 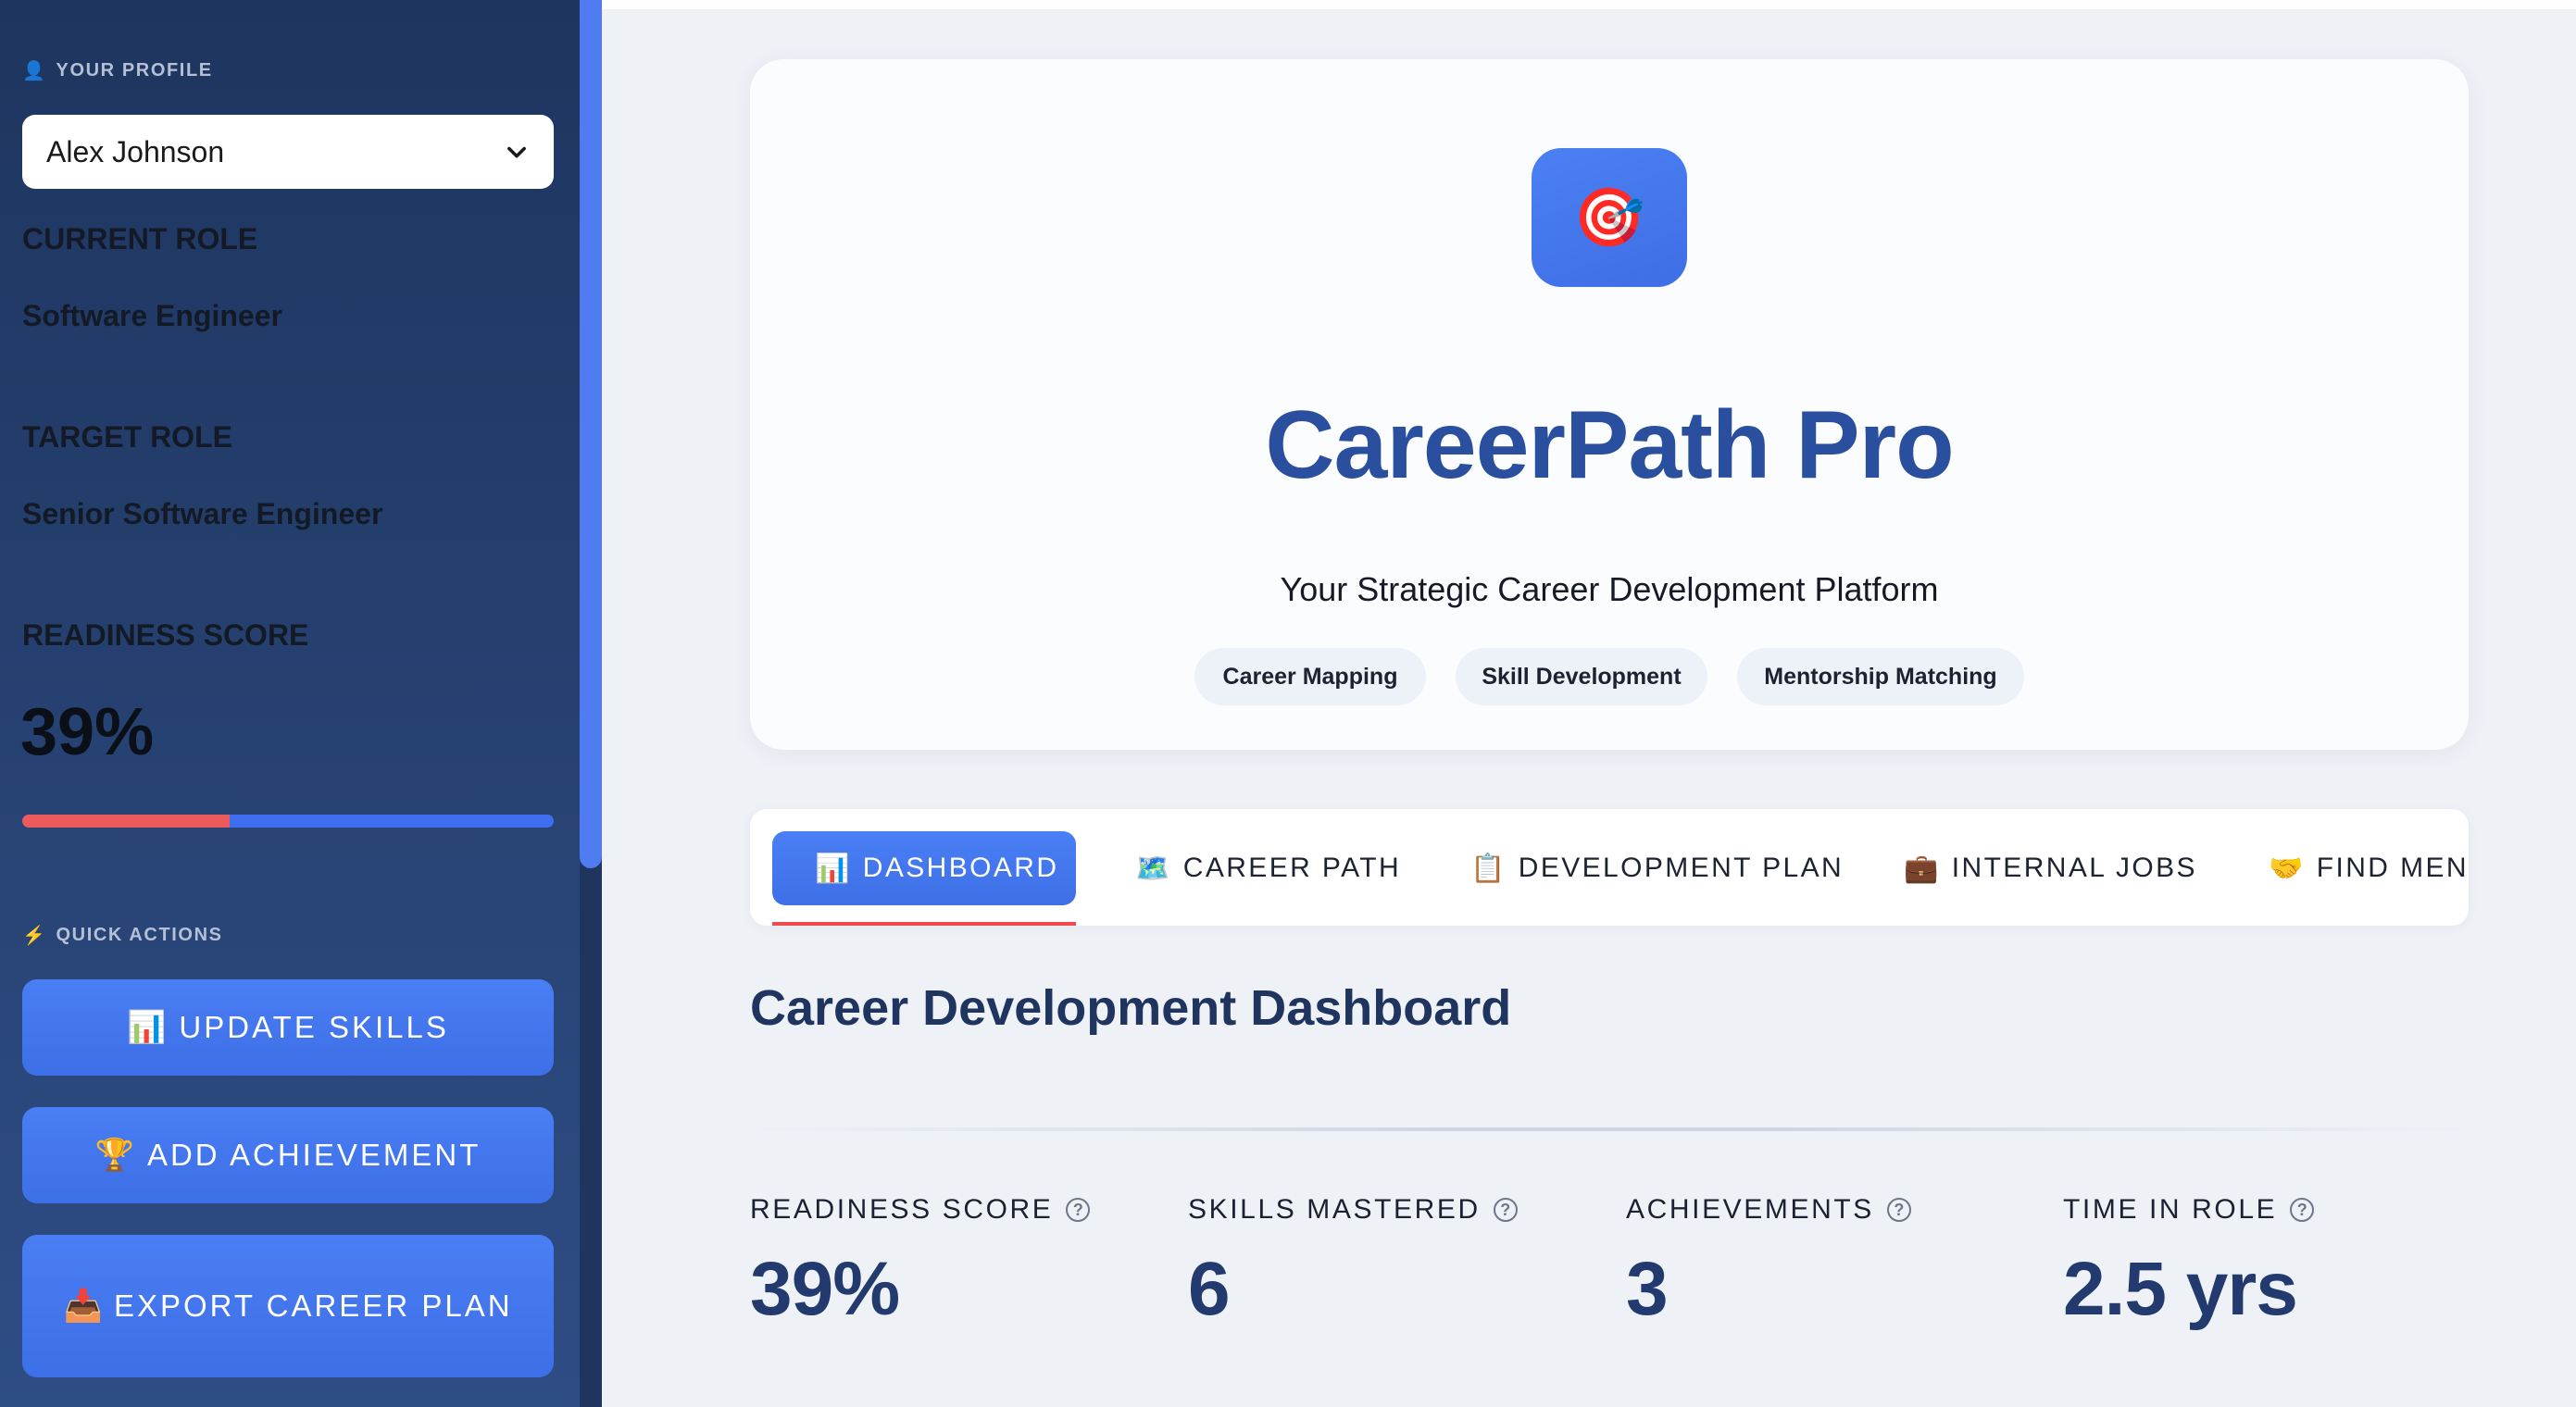 What do you see at coordinates (2074, 868) in the screenshot?
I see `tab-internal-jobs-label: INTERNAL JOBS` at bounding box center [2074, 868].